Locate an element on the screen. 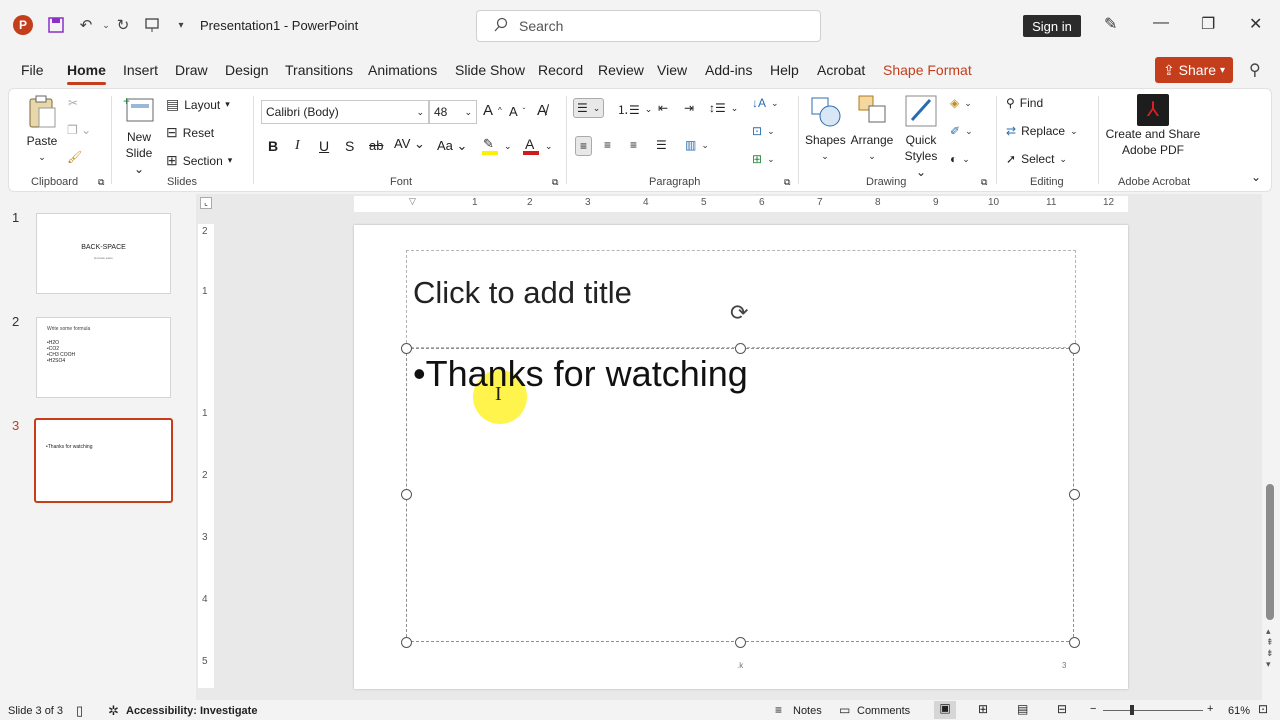 The image size is (1280, 720). justify-icon: ☰ is located at coordinates (661, 145).